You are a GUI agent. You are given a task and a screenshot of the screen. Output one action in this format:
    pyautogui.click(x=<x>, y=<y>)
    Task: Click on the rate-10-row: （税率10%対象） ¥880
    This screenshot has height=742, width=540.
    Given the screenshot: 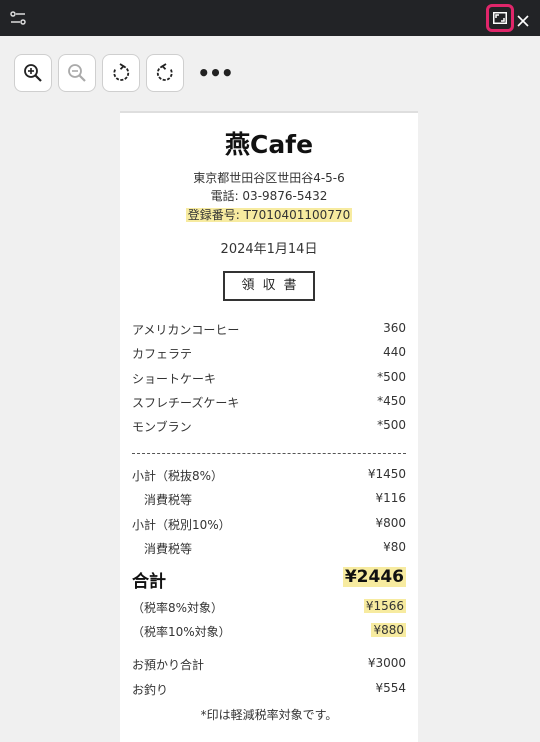 What is the action you would take?
    pyautogui.click(x=269, y=632)
    